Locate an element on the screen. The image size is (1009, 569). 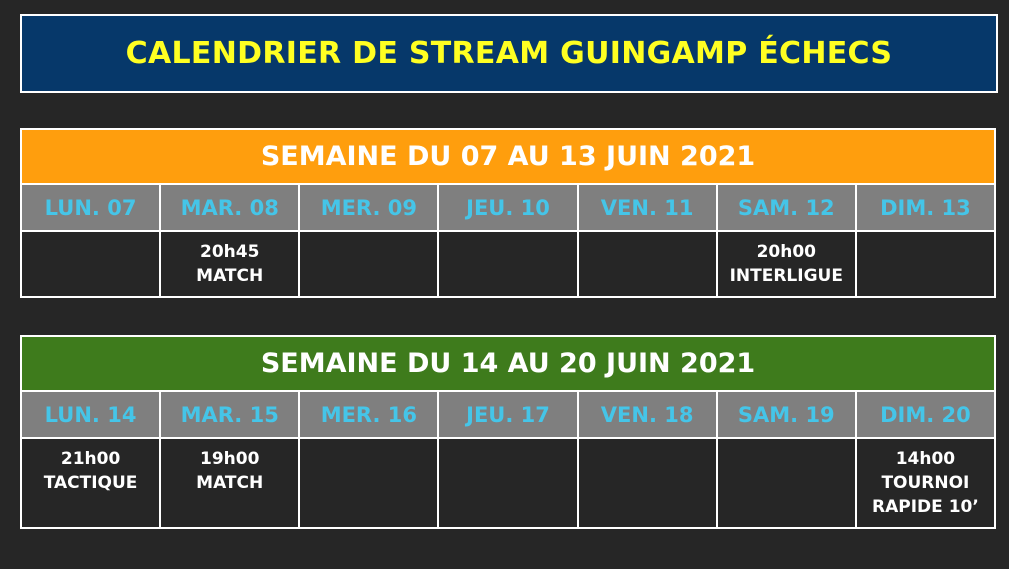
event-text: TOURNOI is located at coordinates (925, 483).